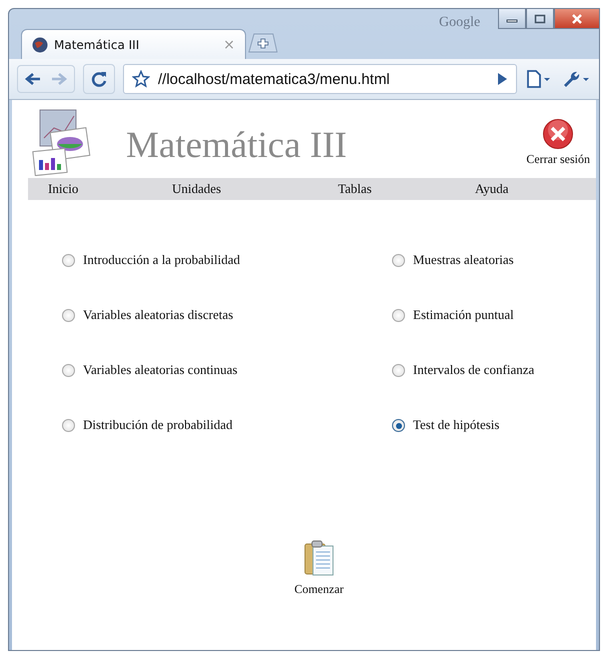 This screenshot has height=659, width=603. Describe the element at coordinates (274, 79) in the screenshot. I see `url-text: //localhost/matematica3/menu.html` at that location.